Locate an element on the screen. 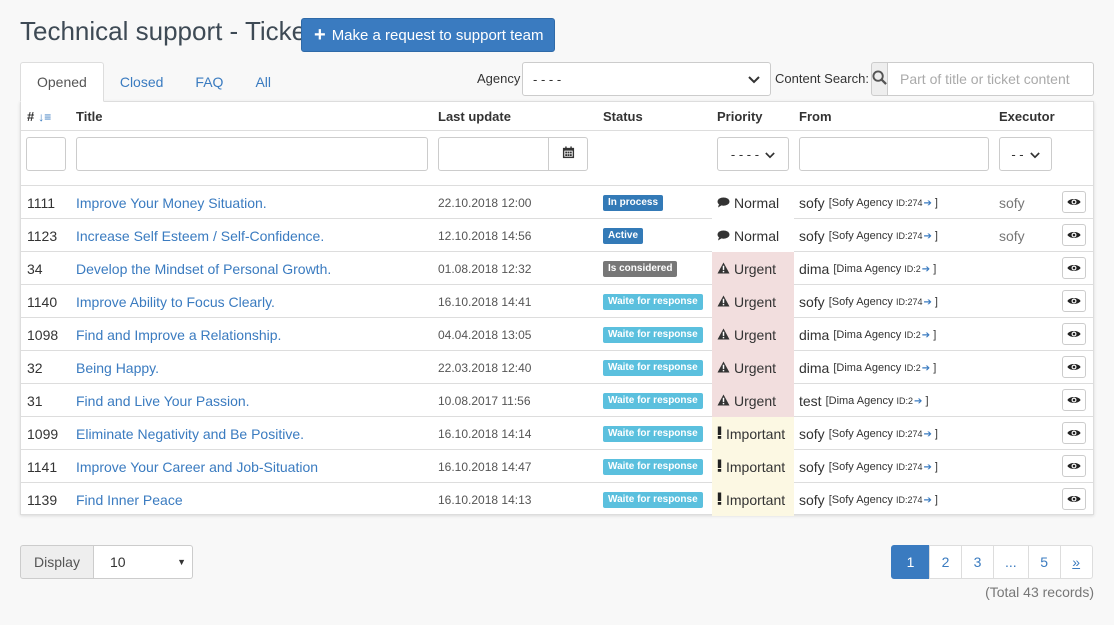  from-name: dima is located at coordinates (814, 334).